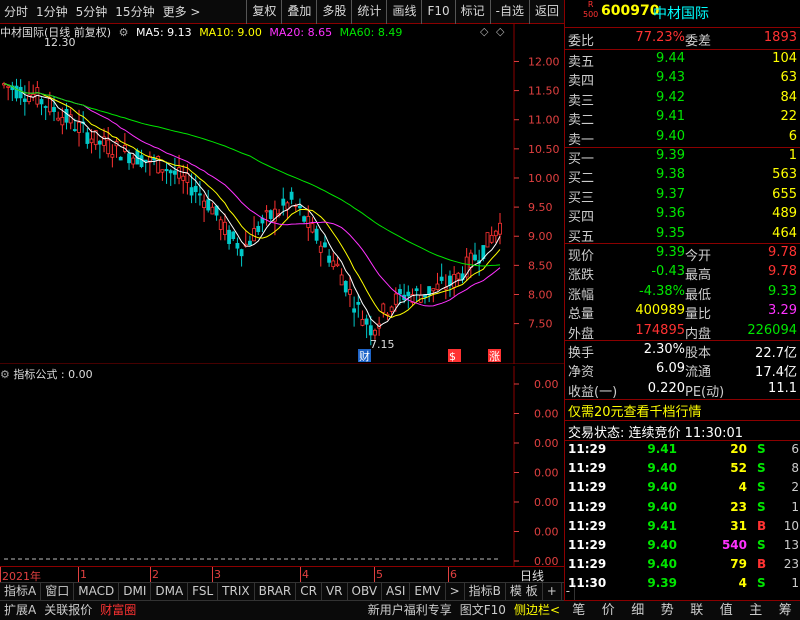 This screenshot has height=620, width=800. Describe the element at coordinates (485, 591) in the screenshot. I see `indicator-tab-14: 指标B` at that location.